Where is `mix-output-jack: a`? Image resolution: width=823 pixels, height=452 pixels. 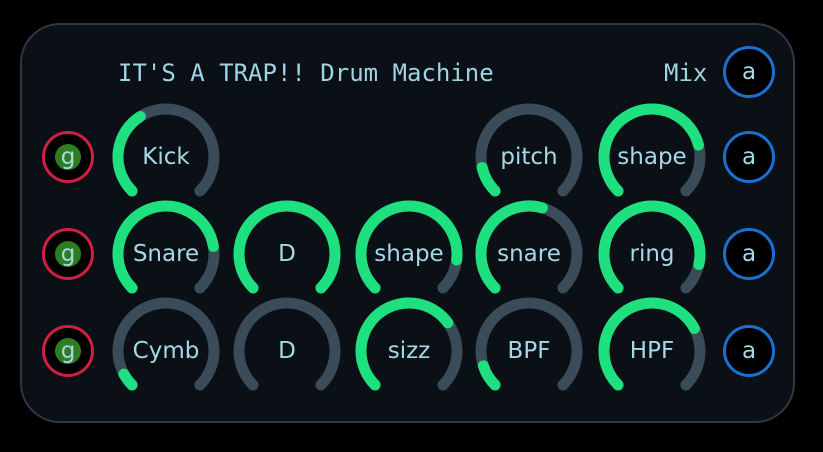 mix-output-jack: a is located at coordinates (749, 72).